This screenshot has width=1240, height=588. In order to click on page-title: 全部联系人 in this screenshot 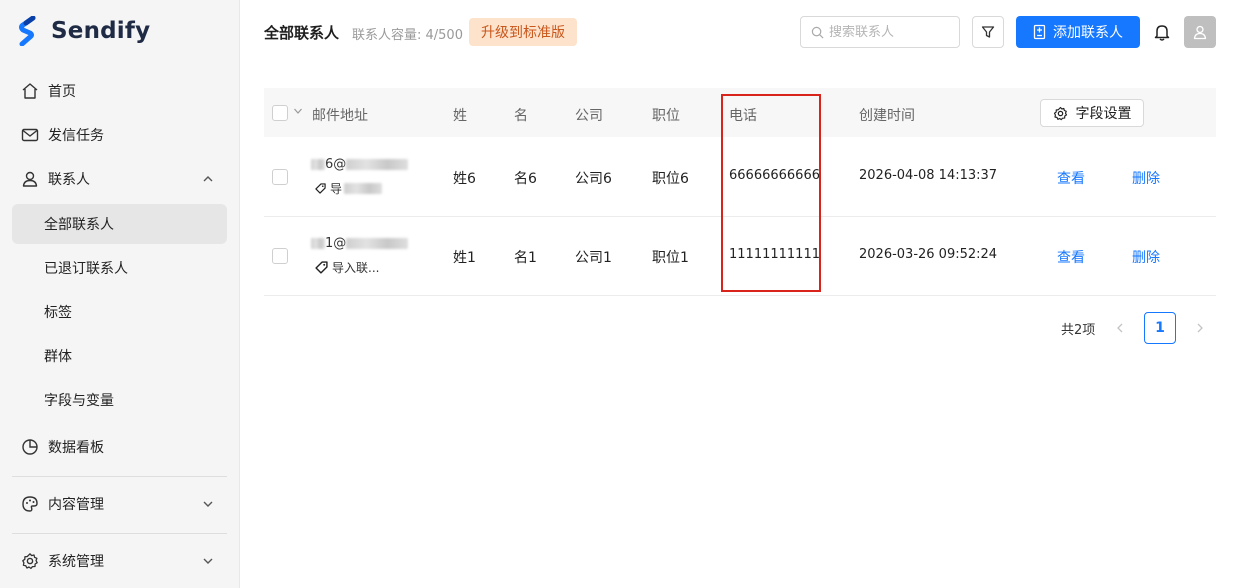, I will do `click(302, 33)`.